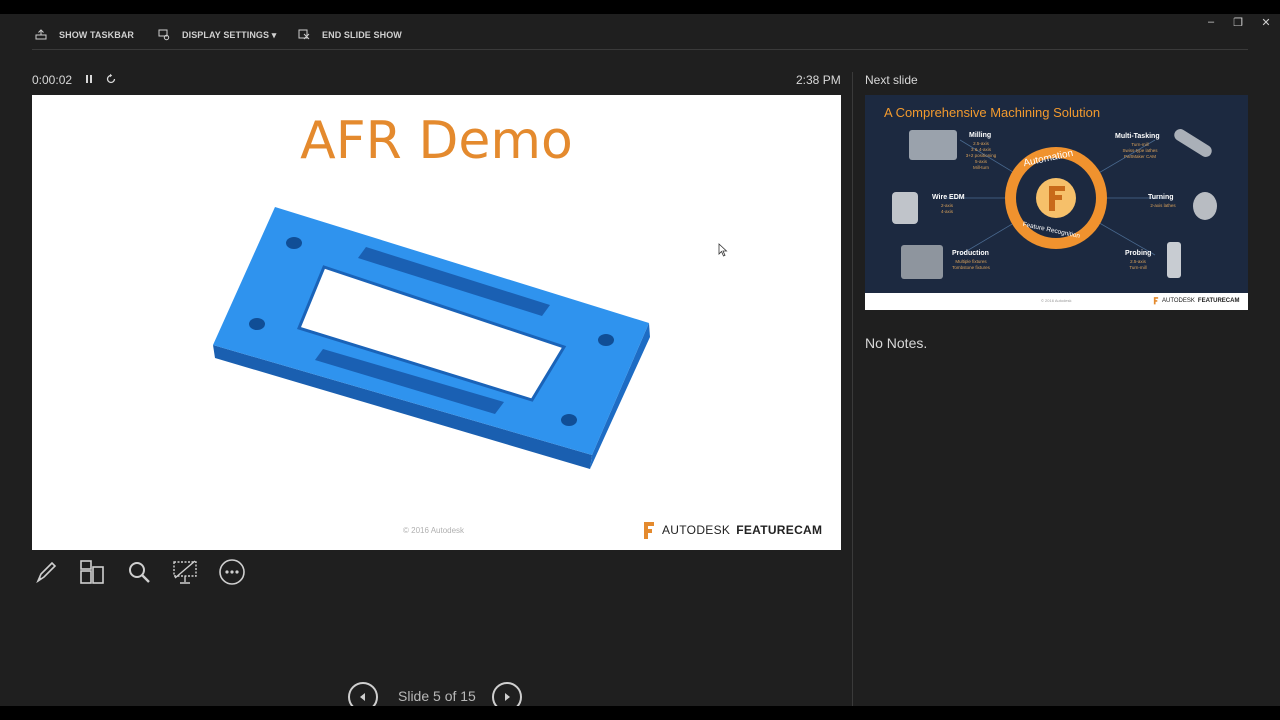 The height and width of the screenshot is (720, 1280). Describe the element at coordinates (1218, 300) in the screenshot. I see `next-brand-featurecam: FEATURECAM` at that location.